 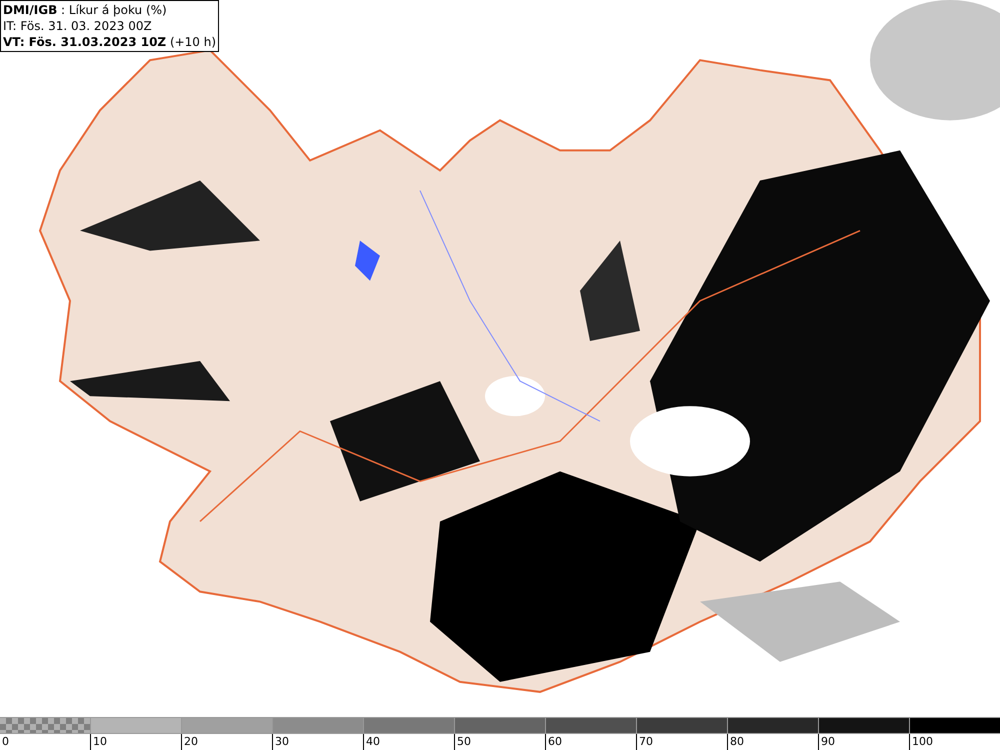 I want to click on legend-label: 50, so click(x=464, y=741).